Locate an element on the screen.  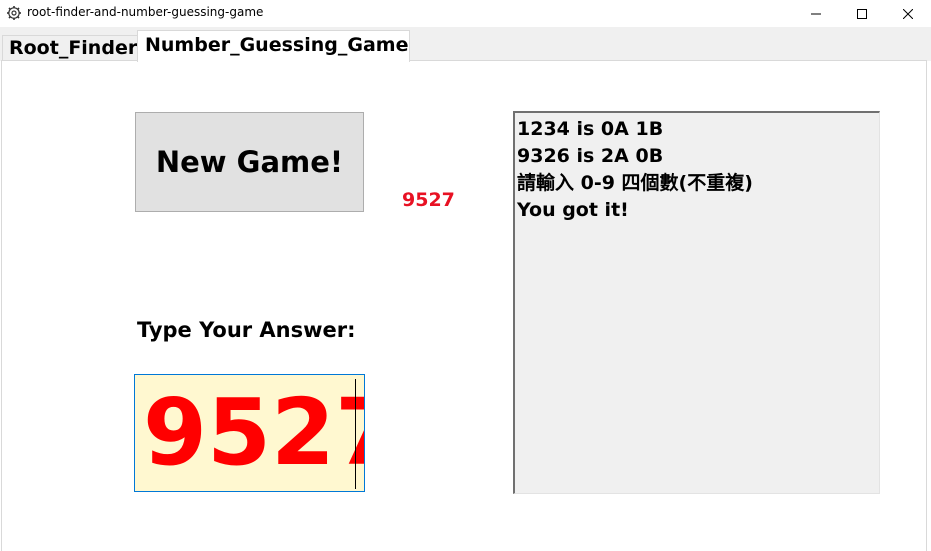
minimize-button is located at coordinates (816, 13).